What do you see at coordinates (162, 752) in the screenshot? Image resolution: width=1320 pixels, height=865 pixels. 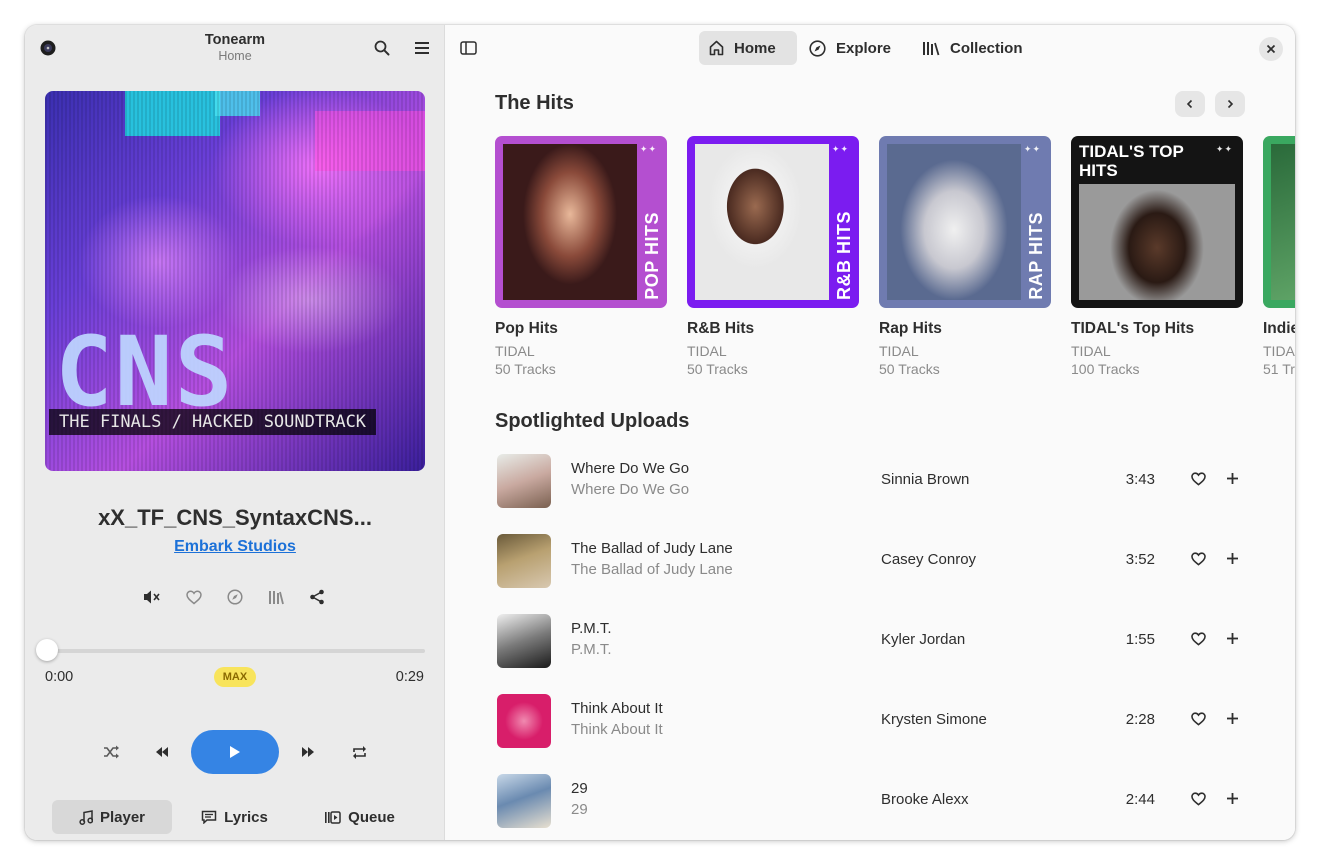 I see `previous-icon` at bounding box center [162, 752].